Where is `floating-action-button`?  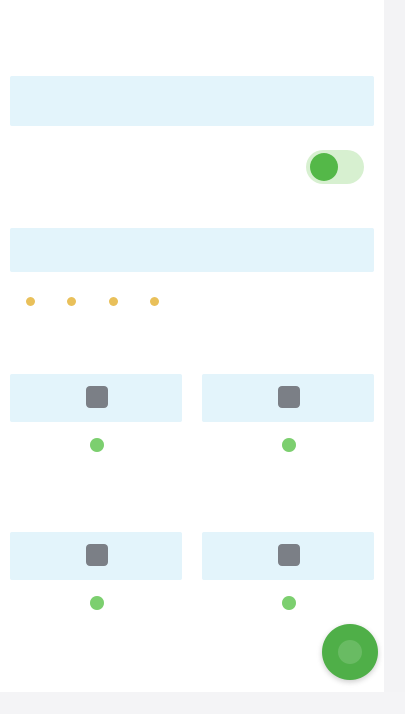
floating-action-button is located at coordinates (350, 652).